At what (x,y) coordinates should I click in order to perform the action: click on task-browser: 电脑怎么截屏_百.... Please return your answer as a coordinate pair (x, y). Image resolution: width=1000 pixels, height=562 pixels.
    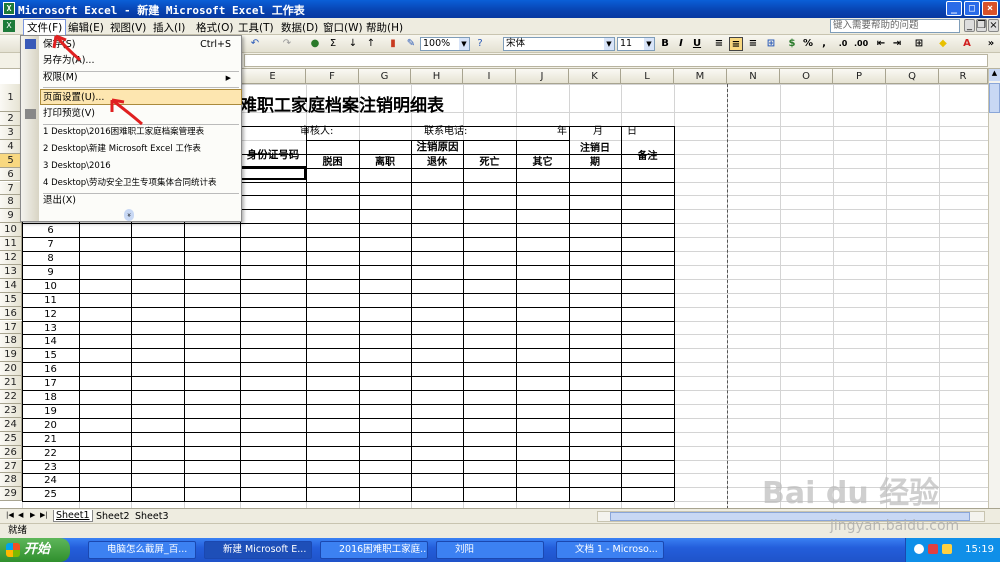
    Looking at the image, I should click on (142, 550).